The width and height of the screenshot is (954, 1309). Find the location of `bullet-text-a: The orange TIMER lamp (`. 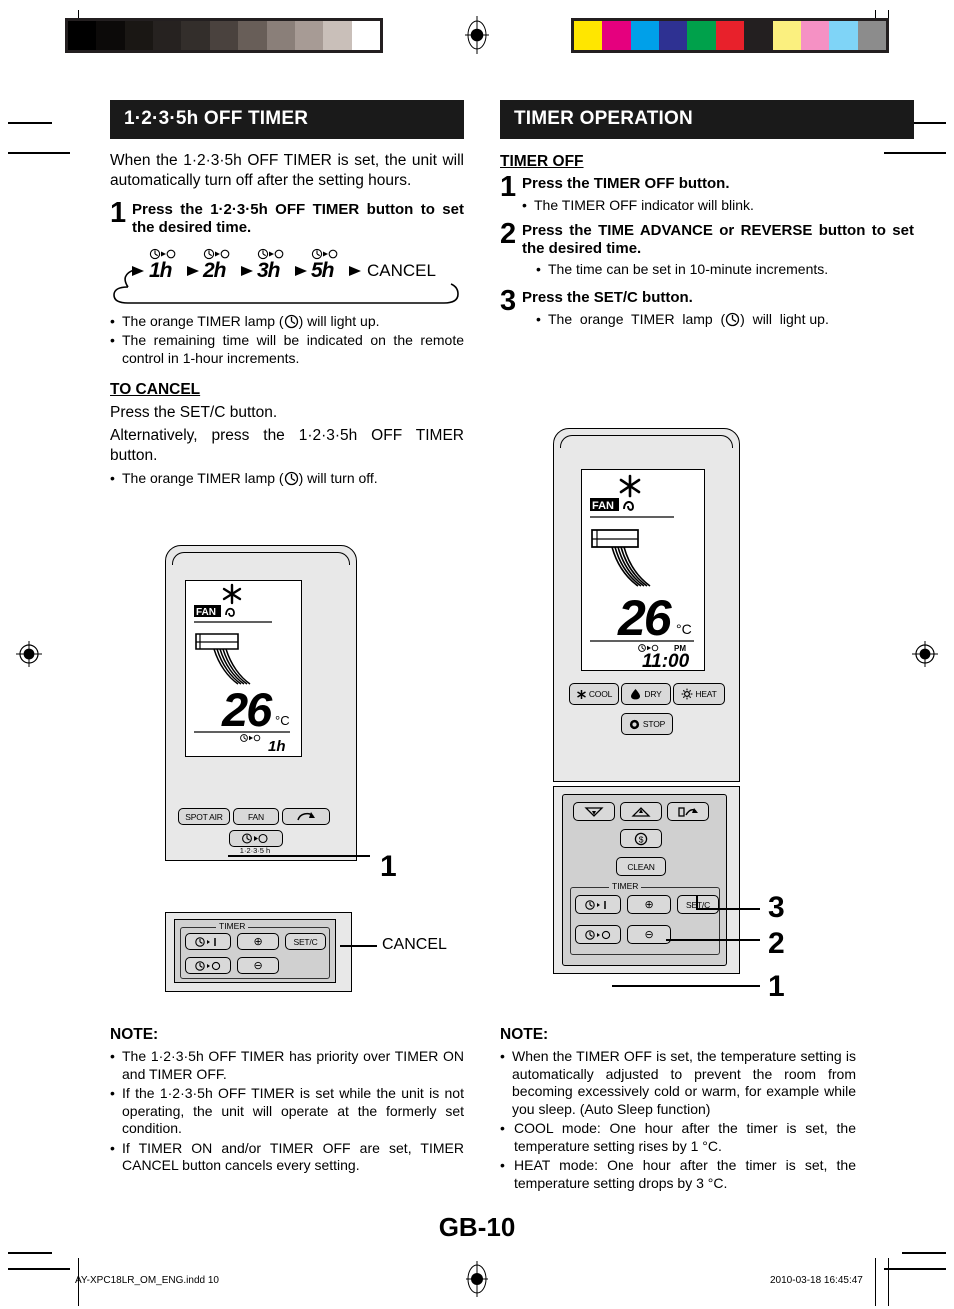

bullet-text-a: The orange TIMER lamp ( is located at coordinates (203, 320).